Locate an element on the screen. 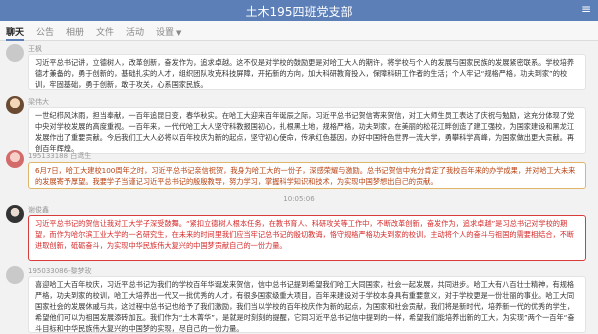 The image size is (598, 334). time-divider: 10:05:06 is located at coordinates (299, 199).